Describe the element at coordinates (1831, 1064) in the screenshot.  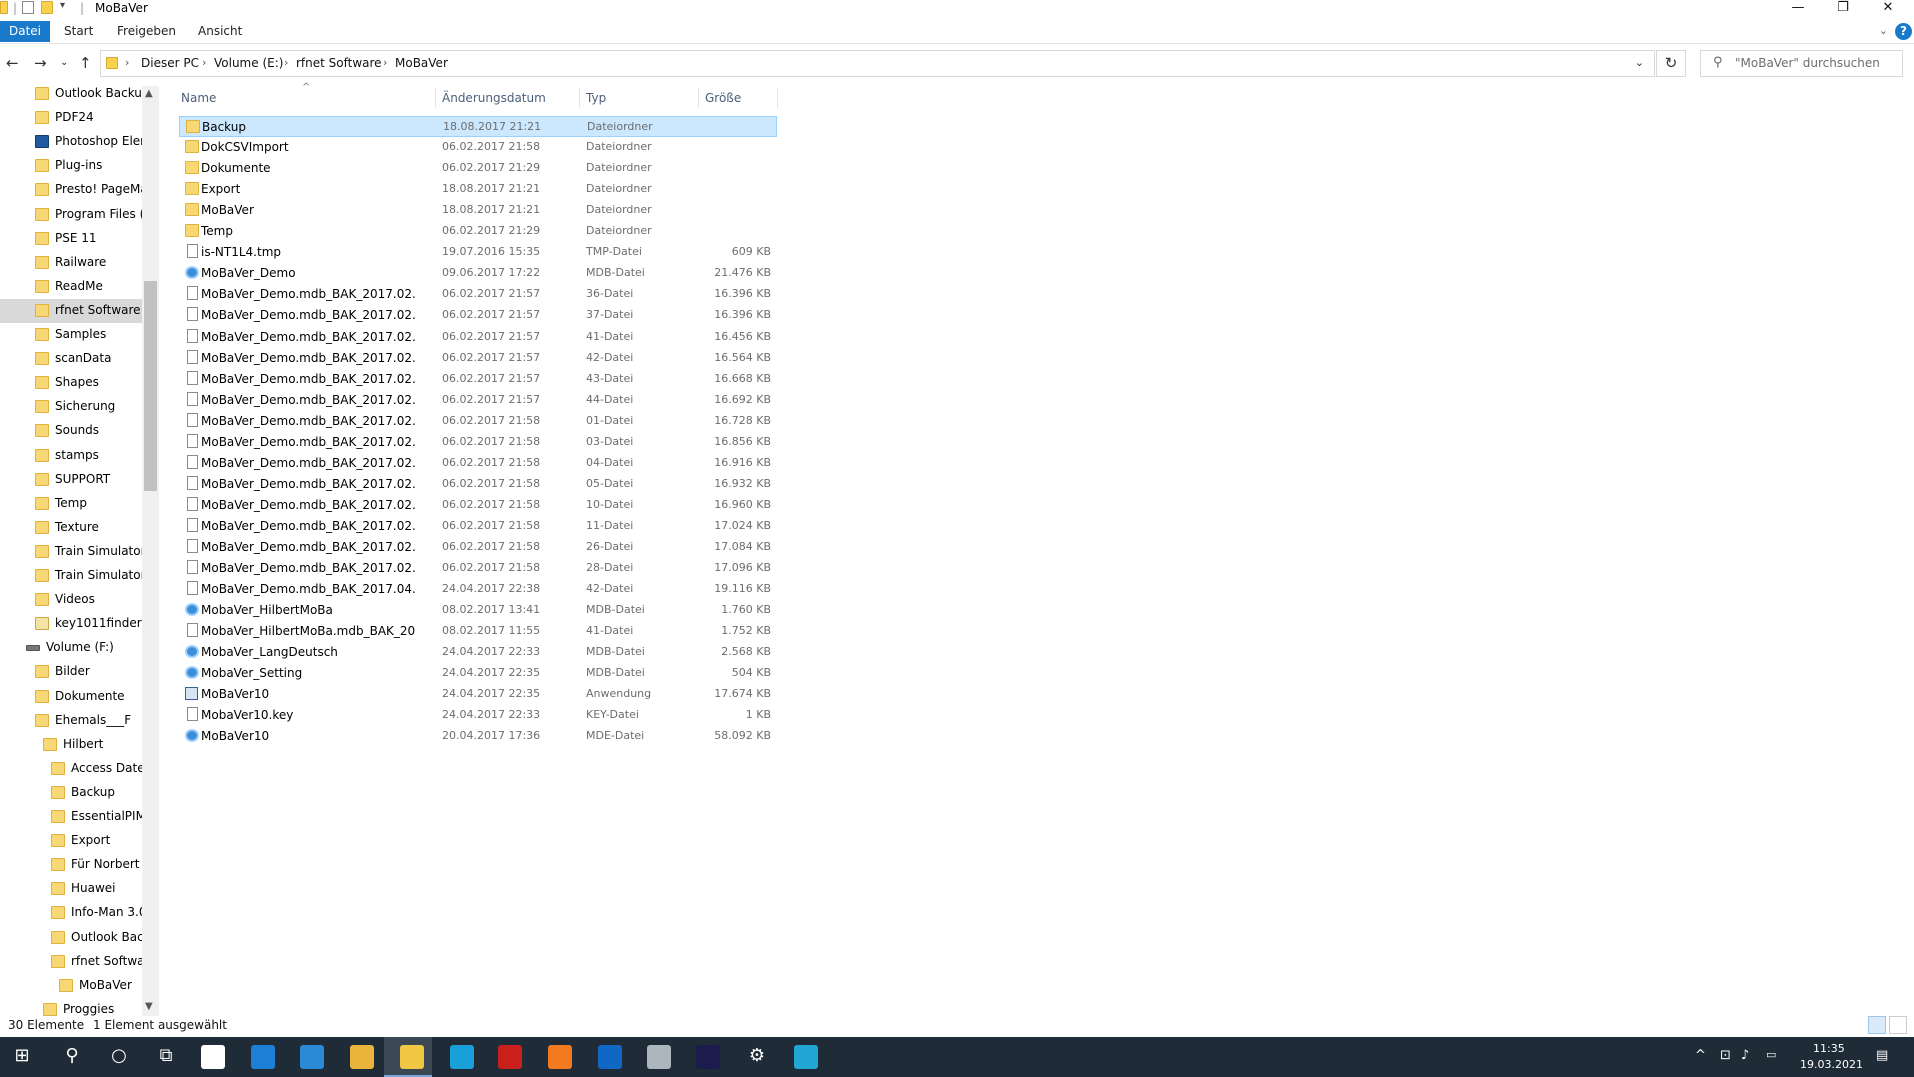
I see `clock-date: 19.03.2021` at that location.